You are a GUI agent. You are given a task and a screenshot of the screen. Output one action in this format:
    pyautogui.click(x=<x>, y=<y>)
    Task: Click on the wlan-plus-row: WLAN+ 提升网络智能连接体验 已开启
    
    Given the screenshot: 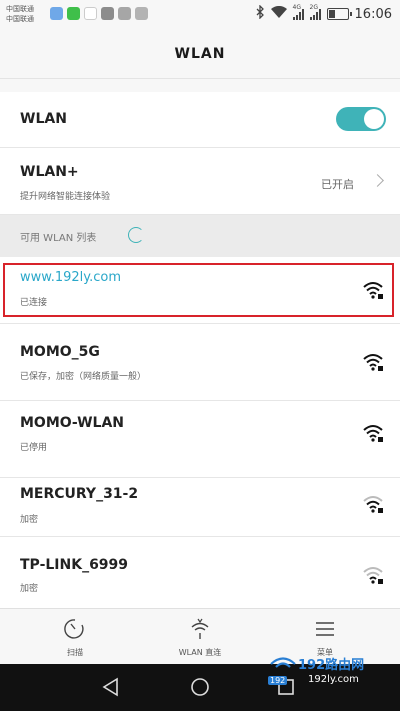 What is the action you would take?
    pyautogui.click(x=200, y=181)
    